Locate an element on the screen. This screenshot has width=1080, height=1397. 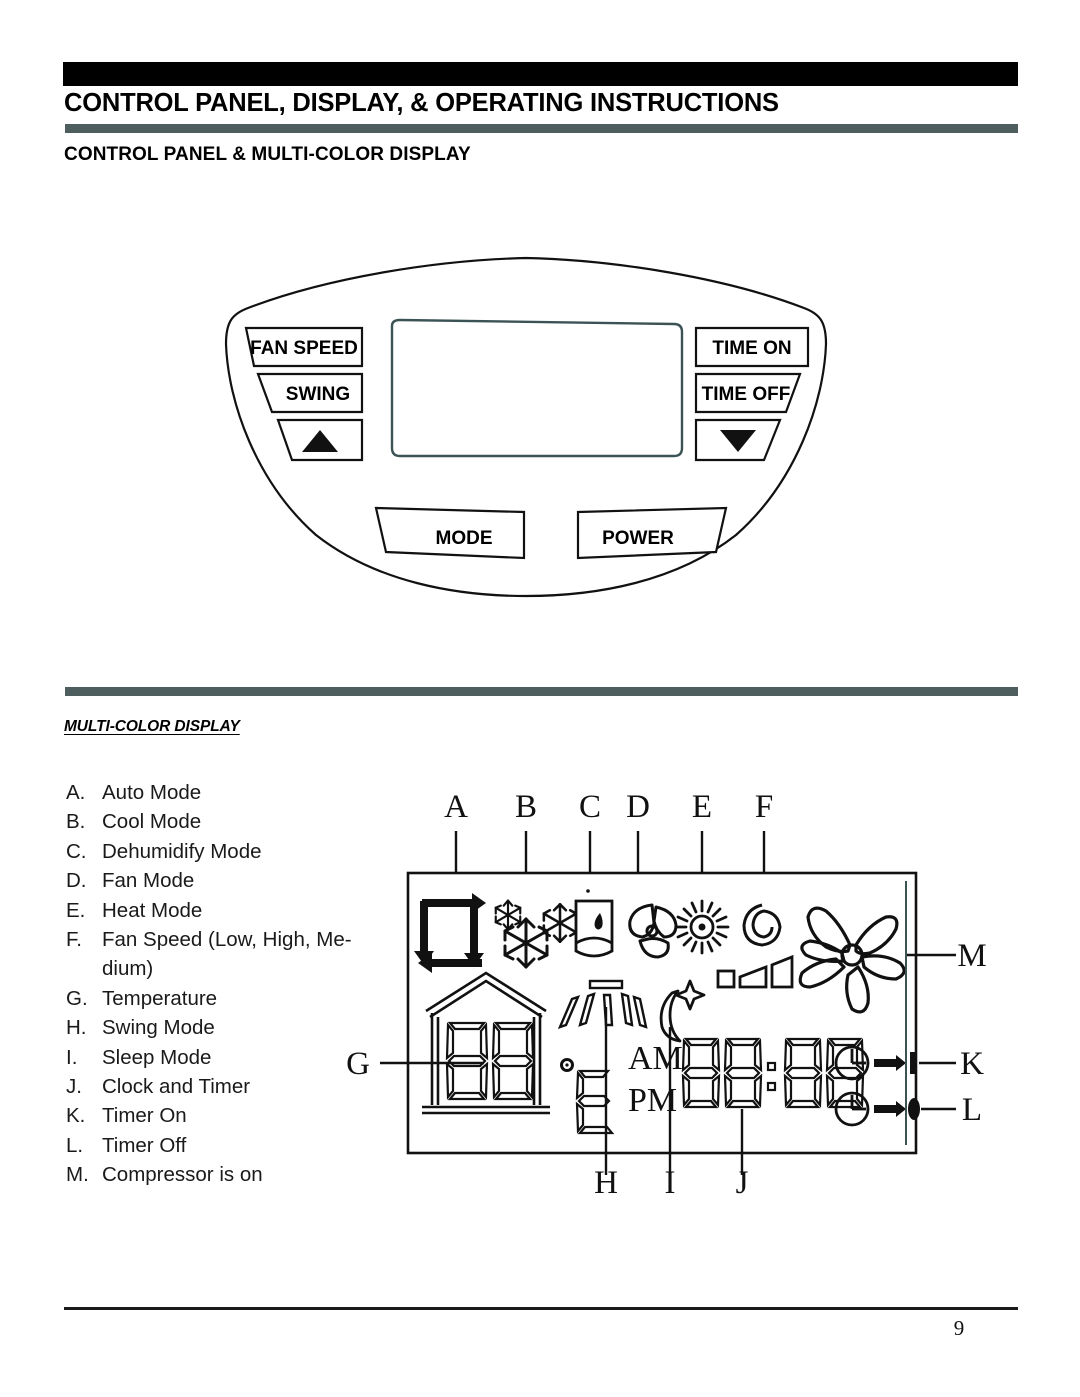
fan-speed-button-label: FAN SPEED is located at coordinates (304, 348).